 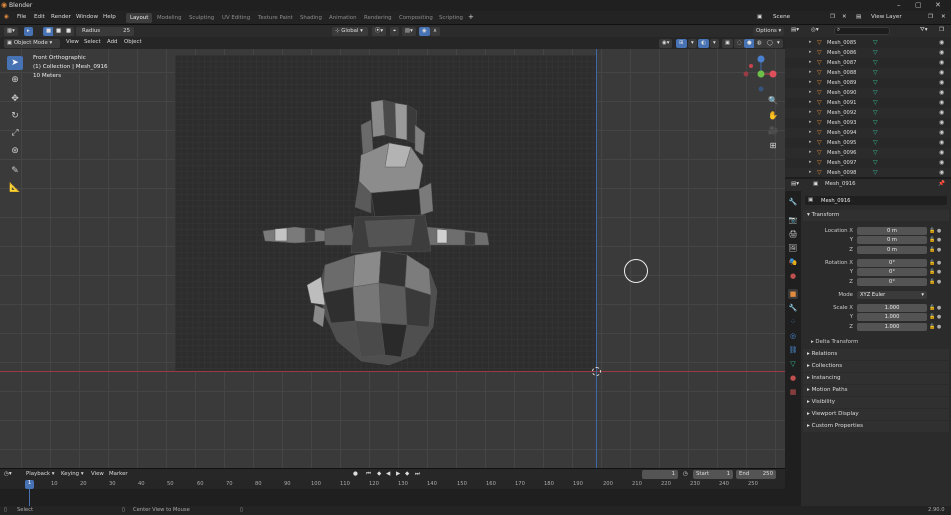 What do you see at coordinates (703, 43) in the screenshot?
I see `overlay-icon: ◐` at bounding box center [703, 43].